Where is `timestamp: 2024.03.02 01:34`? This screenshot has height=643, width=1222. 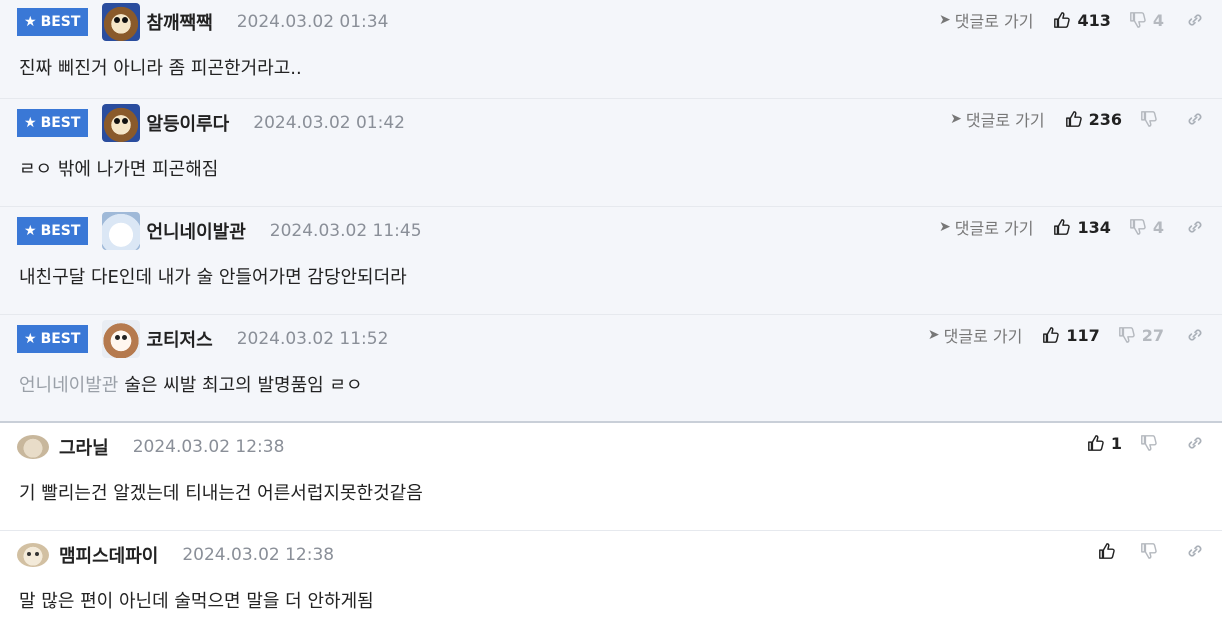 timestamp: 2024.03.02 01:34 is located at coordinates (312, 22).